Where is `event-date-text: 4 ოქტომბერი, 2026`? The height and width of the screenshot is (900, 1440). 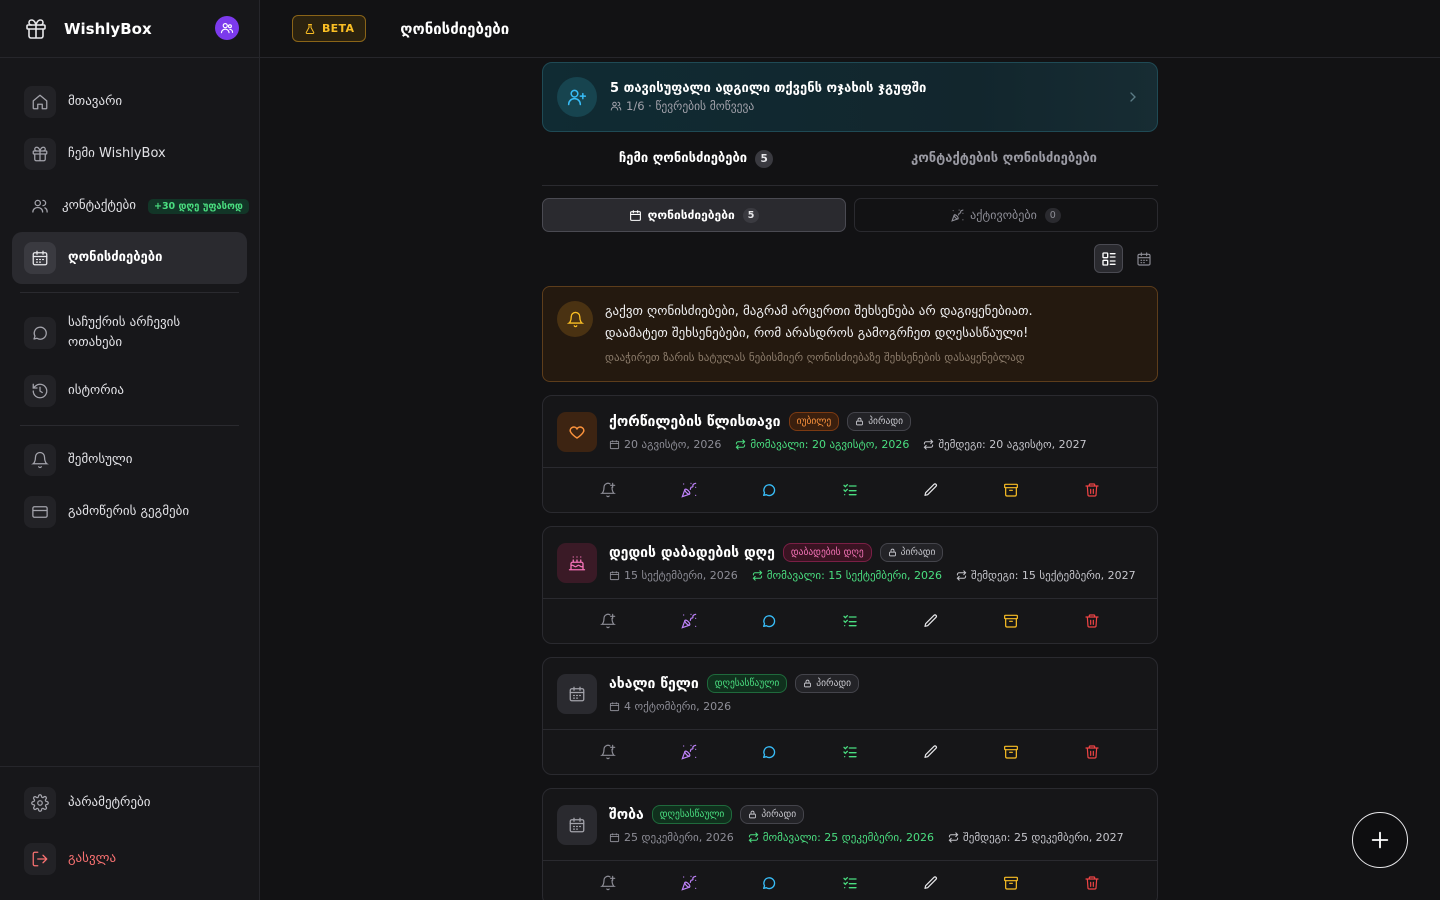 event-date-text: 4 ოქტომბერი, 2026 is located at coordinates (678, 706).